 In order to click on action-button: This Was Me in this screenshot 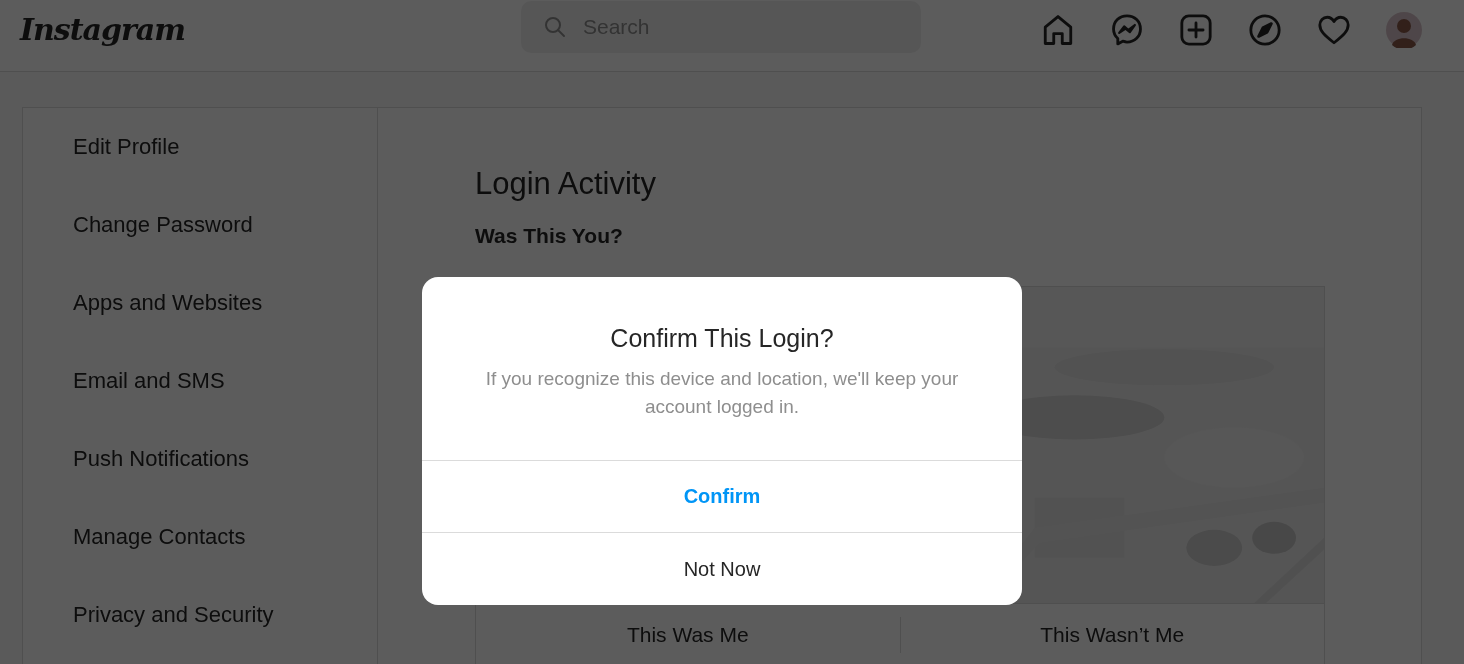, I will do `click(688, 634)`.